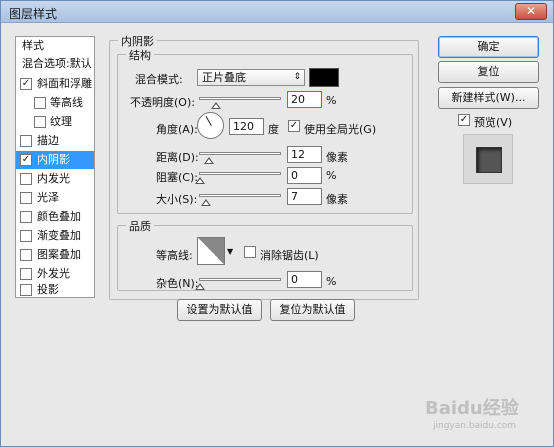  I want to click on angle-dial, so click(210, 125).